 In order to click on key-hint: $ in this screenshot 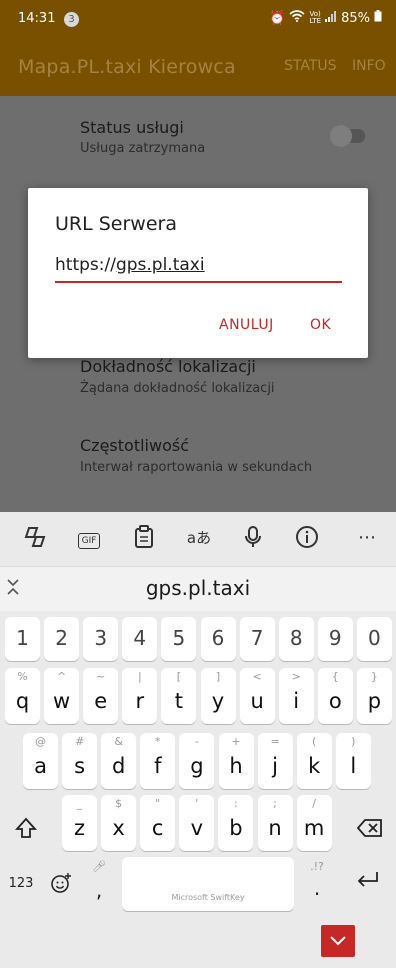, I will do `click(119, 803)`.